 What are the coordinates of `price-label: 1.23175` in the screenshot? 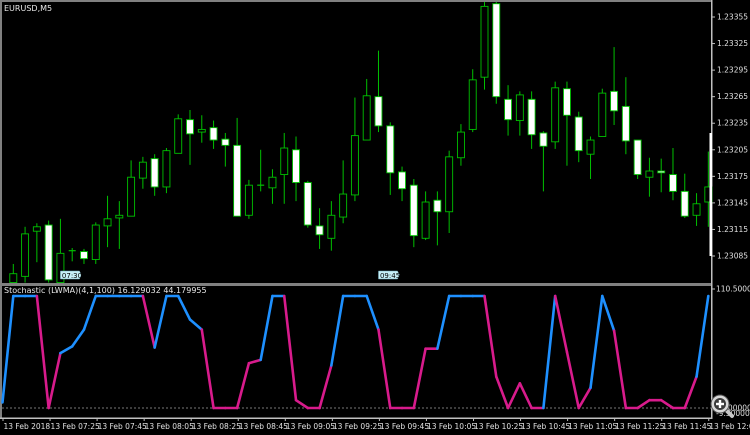 It's located at (732, 176).